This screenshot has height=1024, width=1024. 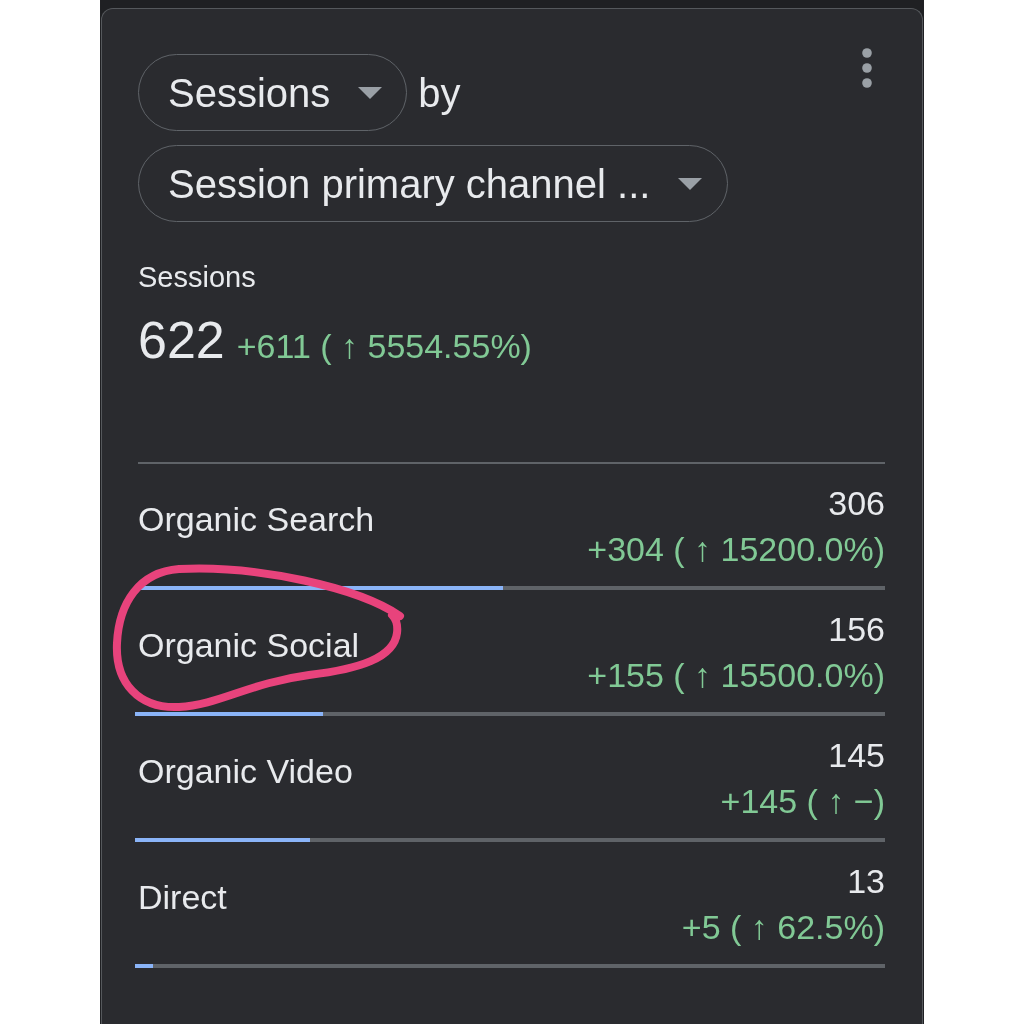 What do you see at coordinates (802, 801) in the screenshot?
I see `change-text: +145 ( ↑ −)` at bounding box center [802, 801].